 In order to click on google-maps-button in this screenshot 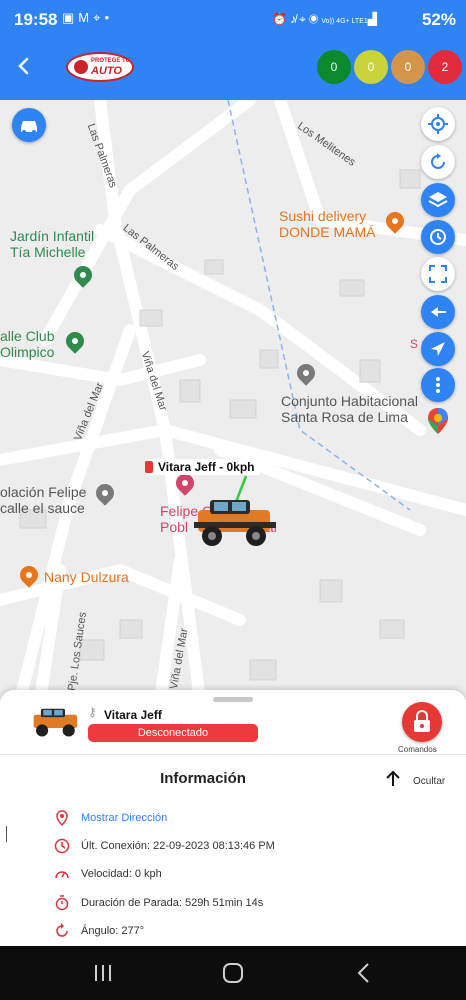, I will do `click(438, 421)`.